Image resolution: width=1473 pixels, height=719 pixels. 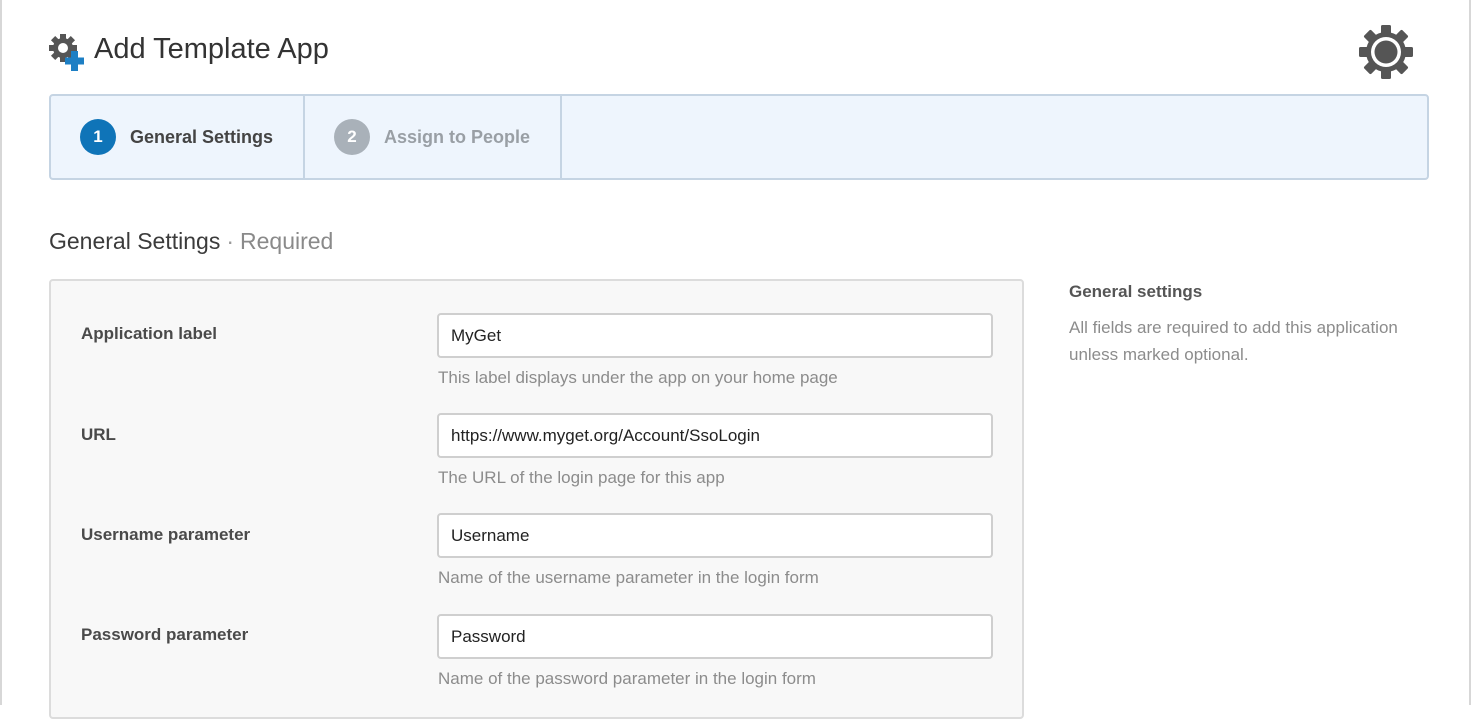 I want to click on username-parameter-label: Username parameter, so click(x=166, y=534).